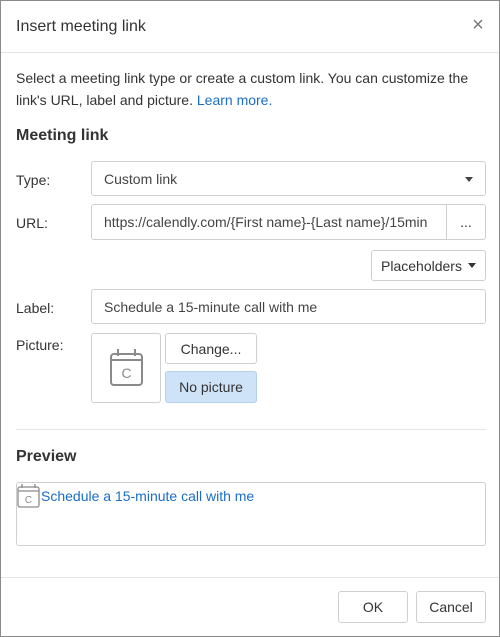 This screenshot has height=637, width=500. I want to click on meeting-link-section-title: Meeting link, so click(62, 135).